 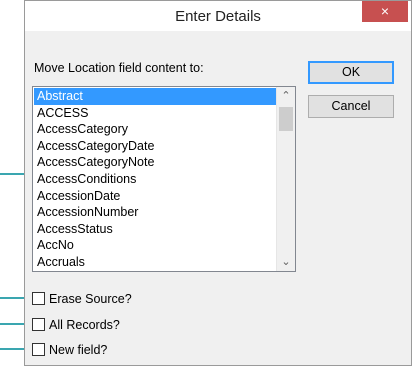 I want to click on all-records-checkbox, so click(x=38, y=324).